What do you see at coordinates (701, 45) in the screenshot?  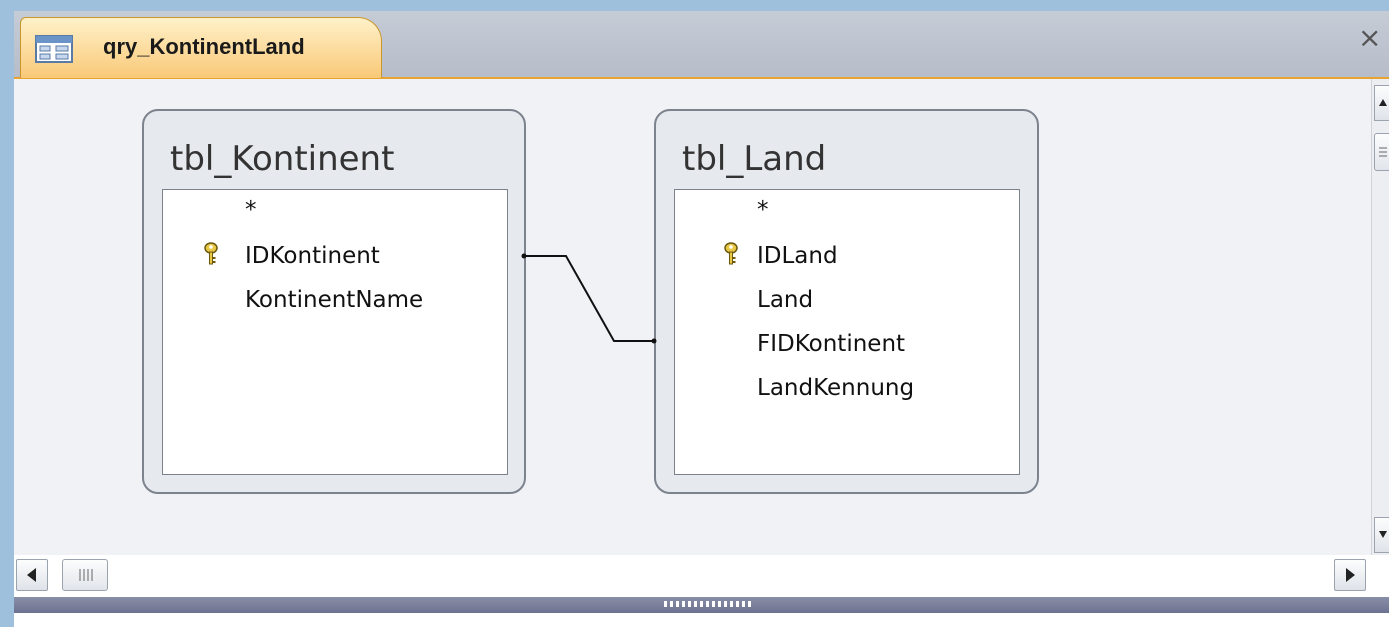 I see `document-tab-strip: qry_KontinentLand` at bounding box center [701, 45].